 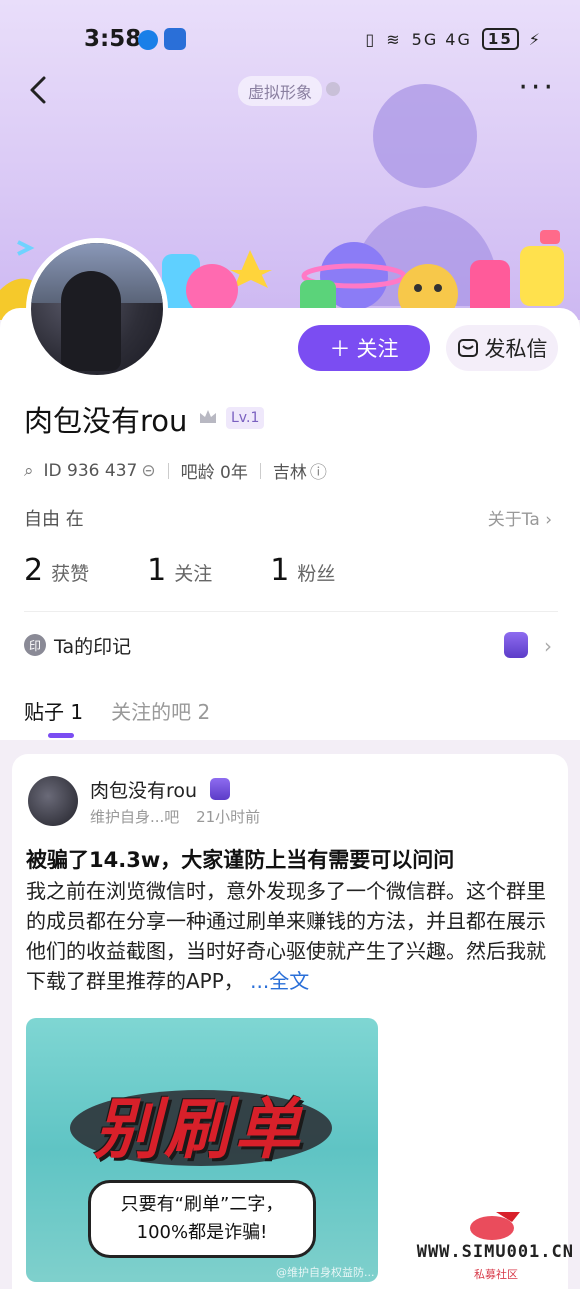 What do you see at coordinates (245, 418) in the screenshot?
I see `level-badge: Lv.1` at bounding box center [245, 418].